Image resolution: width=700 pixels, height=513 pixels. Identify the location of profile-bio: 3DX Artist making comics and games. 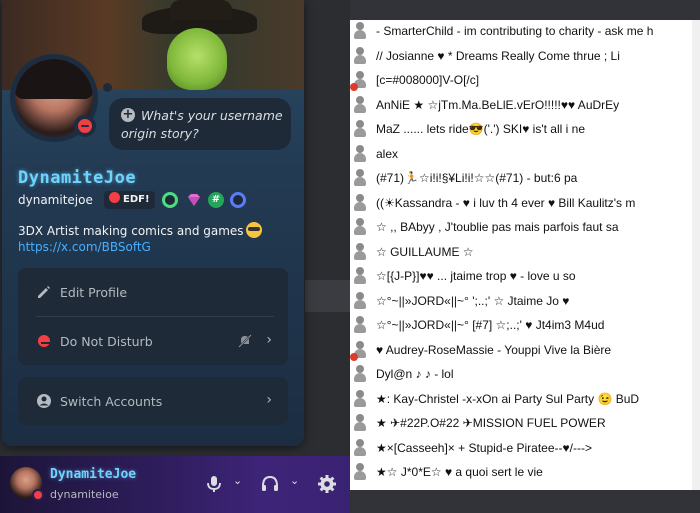
(140, 230).